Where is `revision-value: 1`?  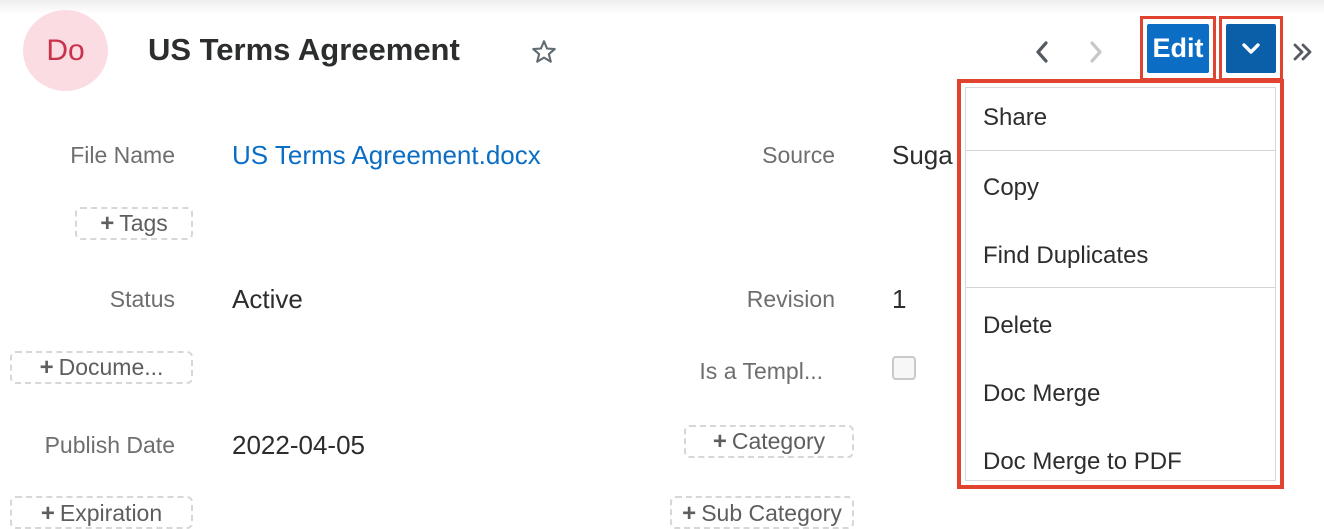
revision-value: 1 is located at coordinates (899, 299).